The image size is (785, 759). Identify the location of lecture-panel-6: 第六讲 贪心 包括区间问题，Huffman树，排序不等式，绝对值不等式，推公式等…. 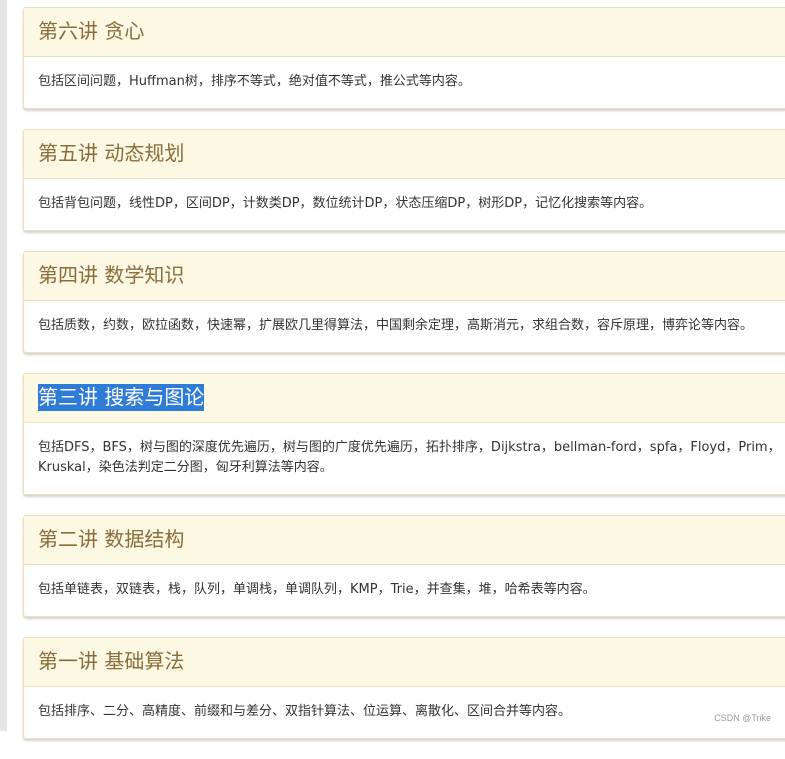
(404, 58).